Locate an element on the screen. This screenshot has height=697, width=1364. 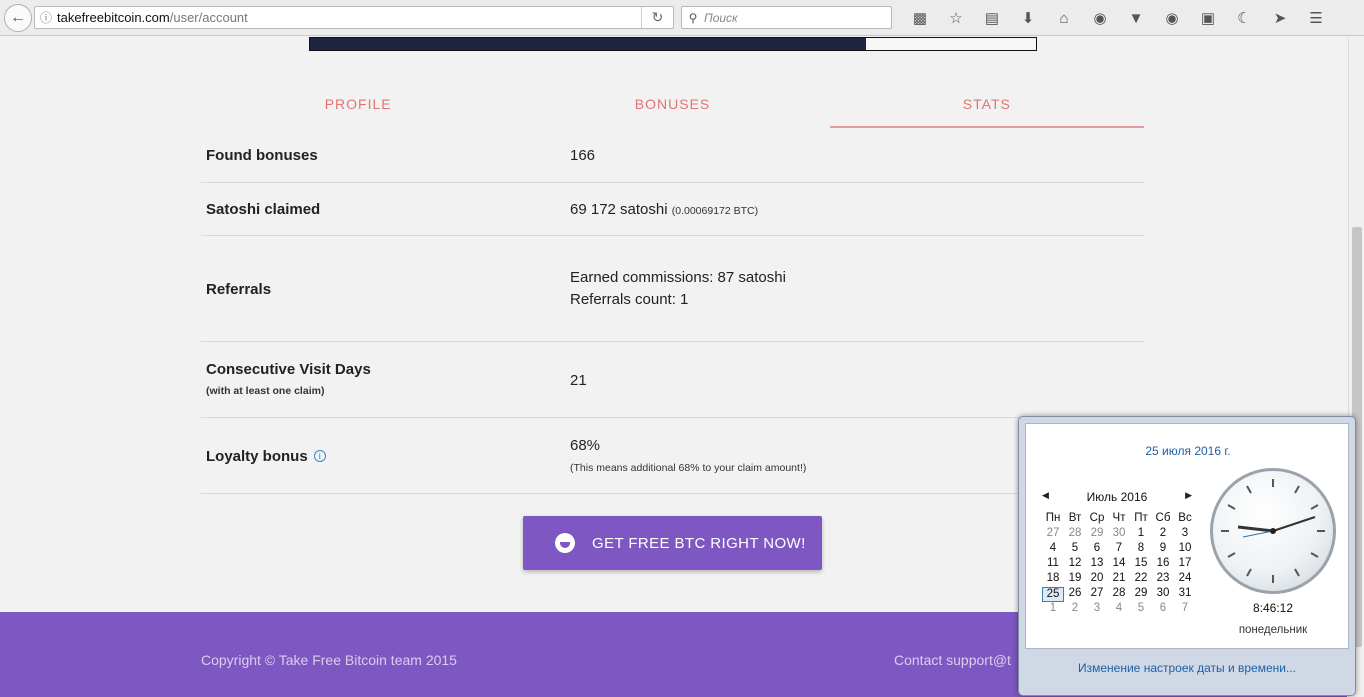
calendar-day: 14 is located at coordinates (1119, 564).